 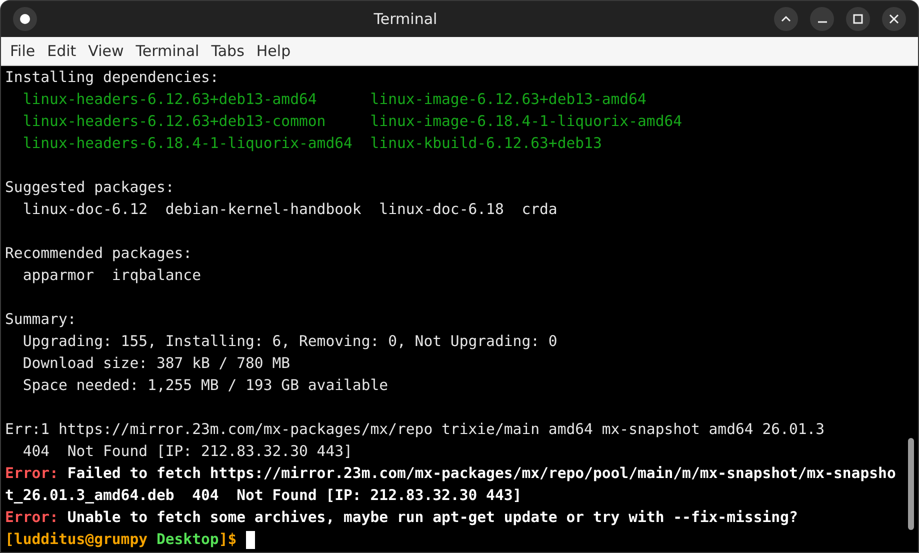 I want to click on output-line: Summary:, so click(x=40, y=319).